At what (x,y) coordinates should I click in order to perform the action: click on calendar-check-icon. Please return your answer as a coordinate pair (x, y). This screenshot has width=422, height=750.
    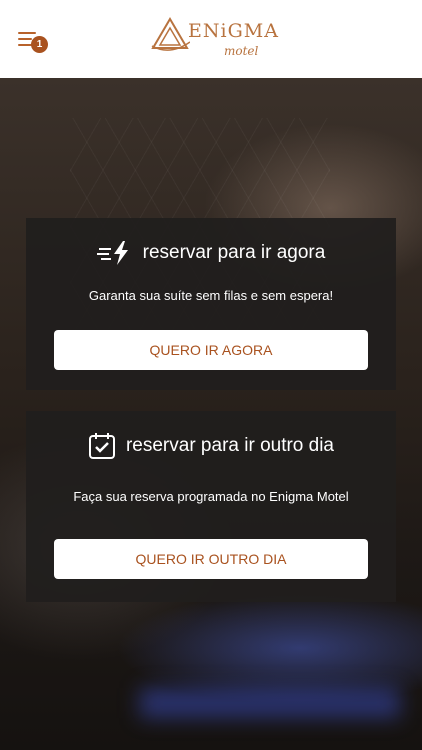
    Looking at the image, I should click on (101, 446).